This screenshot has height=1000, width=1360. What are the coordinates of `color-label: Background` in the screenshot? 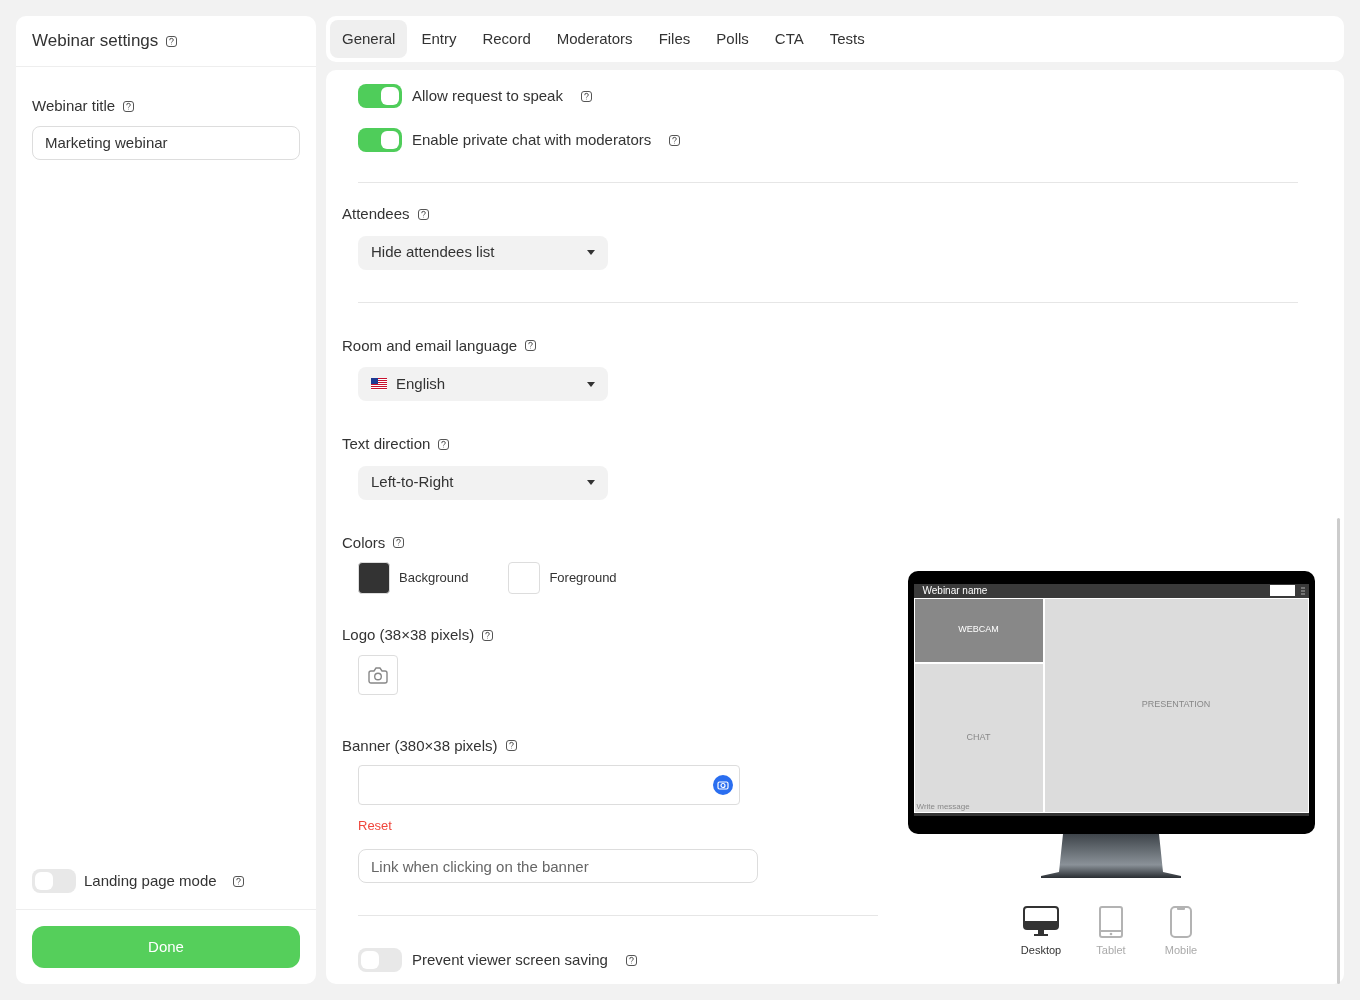 It's located at (434, 578).